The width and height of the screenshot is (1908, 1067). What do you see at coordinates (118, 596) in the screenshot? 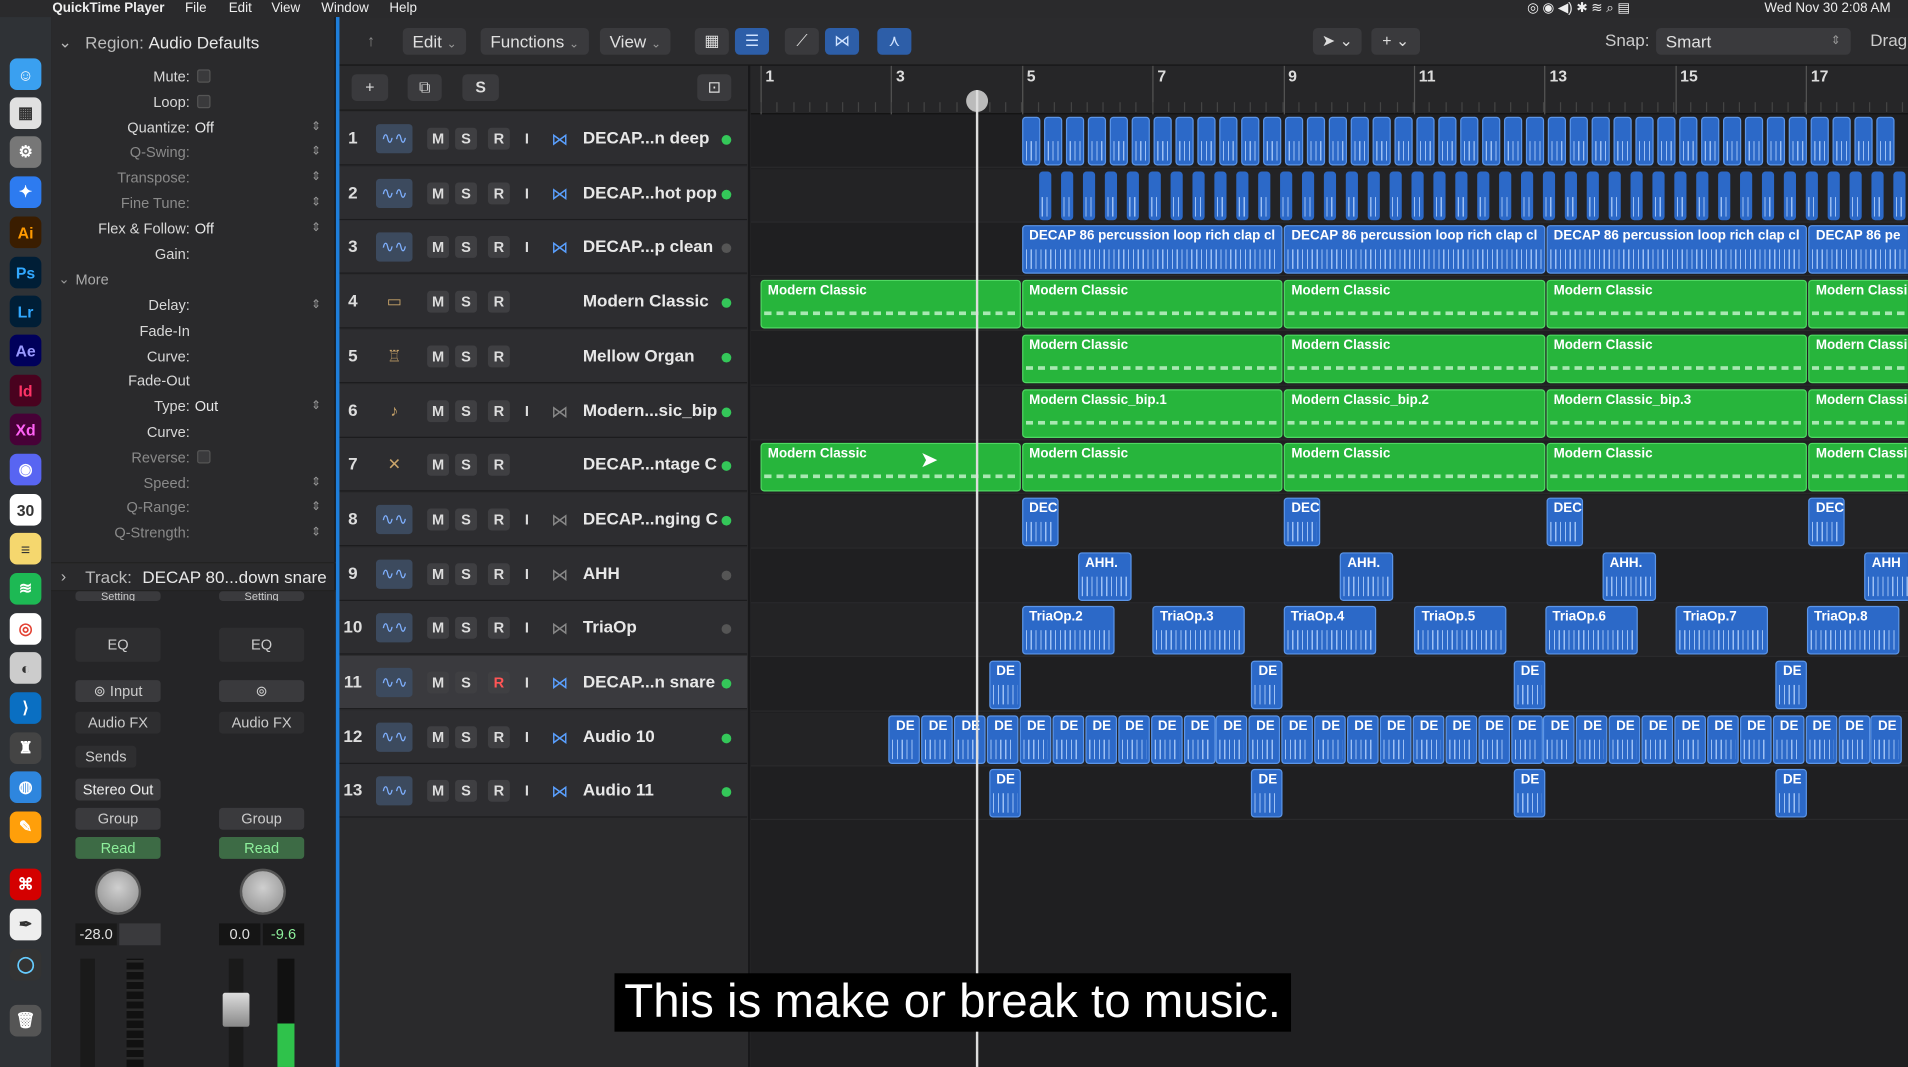
I see `setting-button-left: Setting` at bounding box center [118, 596].